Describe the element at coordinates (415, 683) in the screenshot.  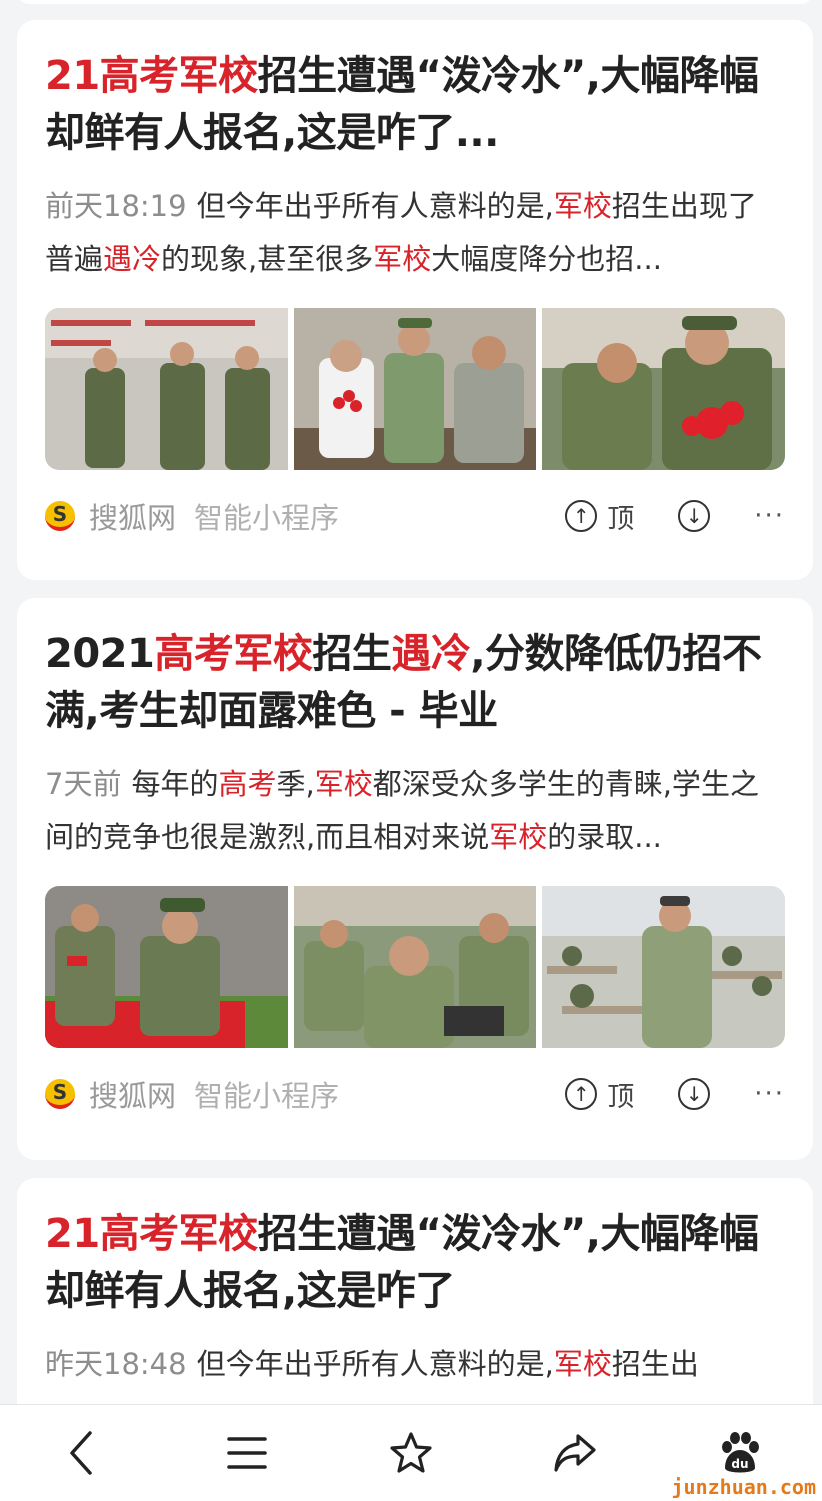
I see `result-title: 2021高考军校招生遇冷,分数降低仍招不满,考生却面露难色 - 毕业` at that location.